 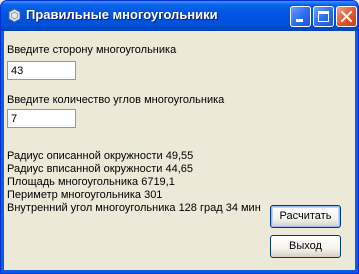 I want to click on close-button, so click(x=346, y=16).